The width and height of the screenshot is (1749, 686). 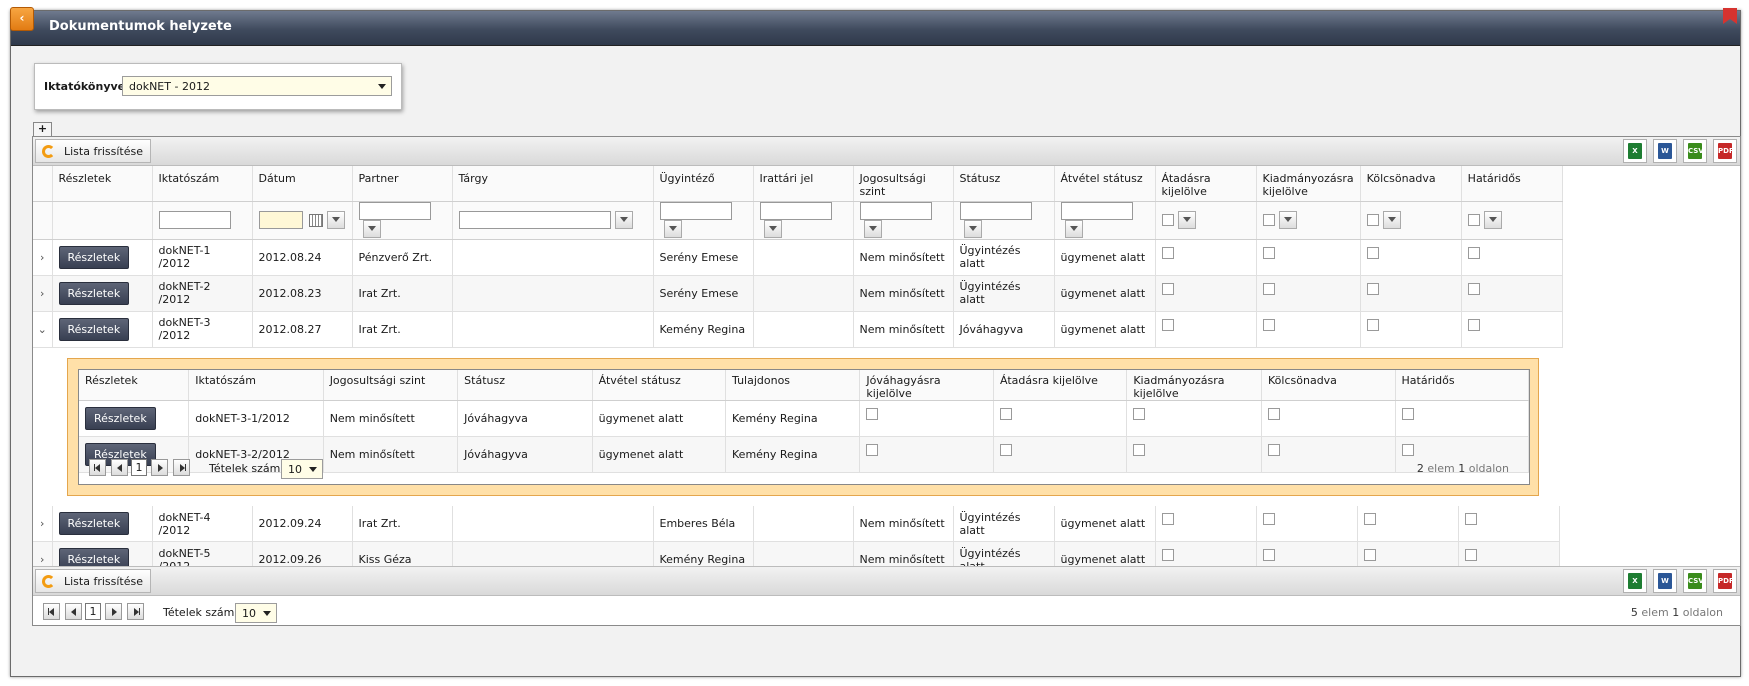 What do you see at coordinates (1268, 220) in the screenshot?
I see `filter-signing-checkbox` at bounding box center [1268, 220].